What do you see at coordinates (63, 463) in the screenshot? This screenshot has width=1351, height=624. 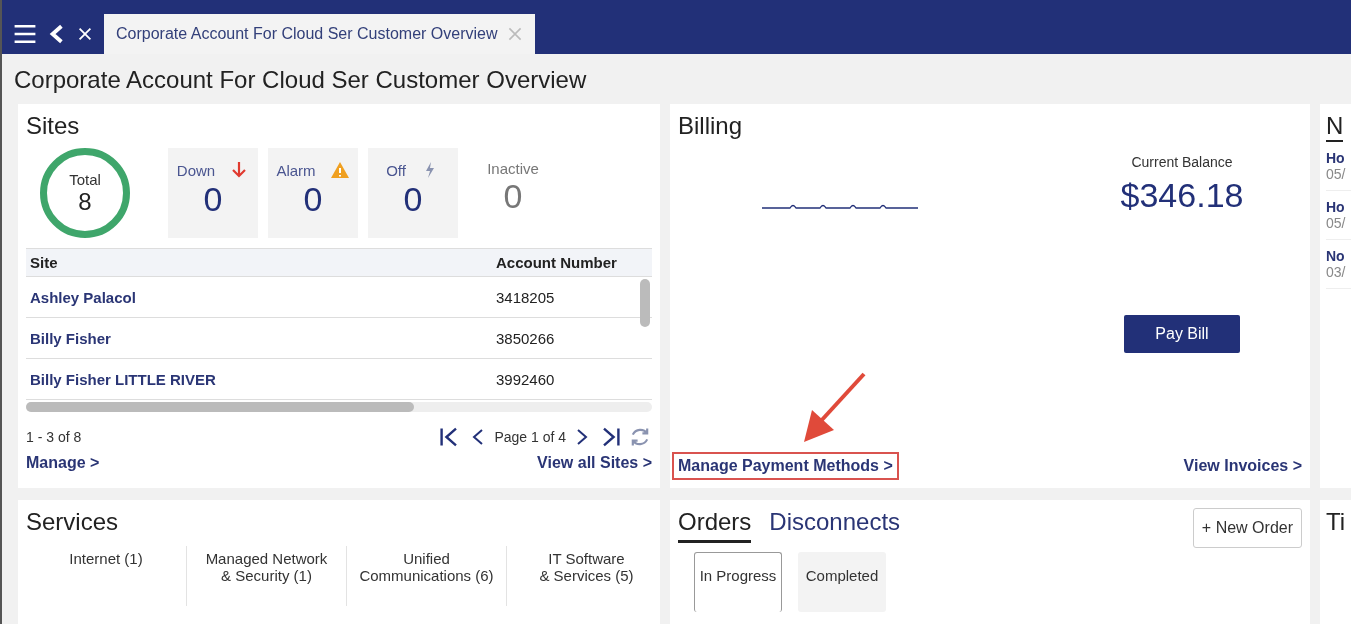 I see `manage-link: Manage >` at bounding box center [63, 463].